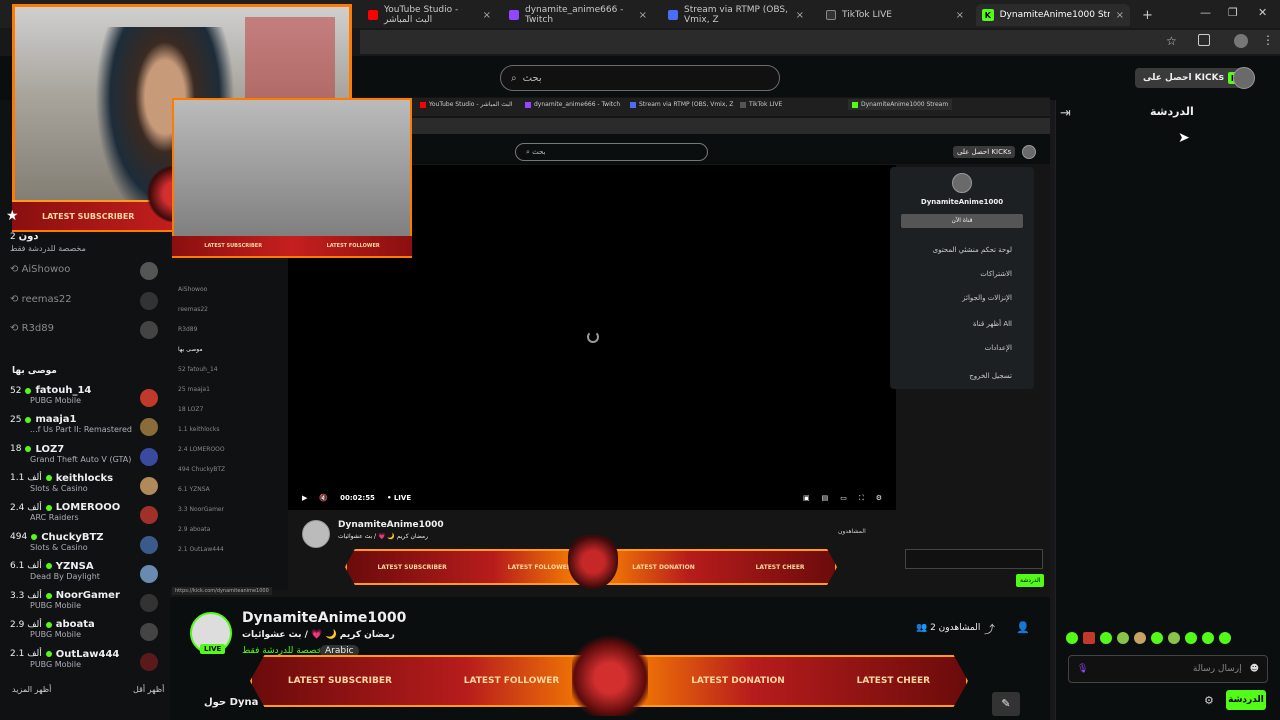 Image resolution: width=1280 pixels, height=720 pixels. What do you see at coordinates (85, 542) in the screenshot?
I see `sidebar-item-chuckybtz: 494 ChuckyBTZ Slots & Casino` at bounding box center [85, 542].